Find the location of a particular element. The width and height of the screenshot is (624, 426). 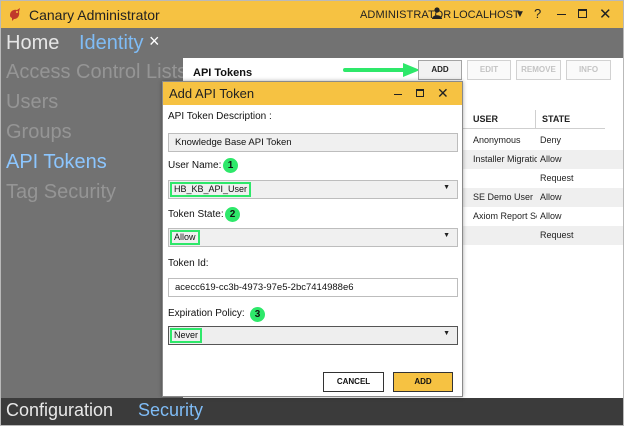

table-row: Anonymous Deny is located at coordinates (543, 140).